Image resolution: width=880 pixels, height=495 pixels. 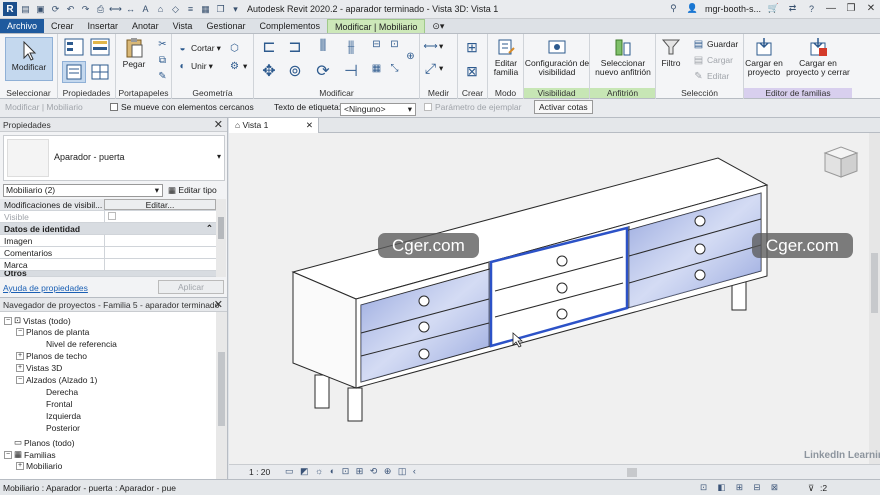 What do you see at coordinates (851, 8) in the screenshot?
I see `maximize-button: ❐` at bounding box center [851, 8].